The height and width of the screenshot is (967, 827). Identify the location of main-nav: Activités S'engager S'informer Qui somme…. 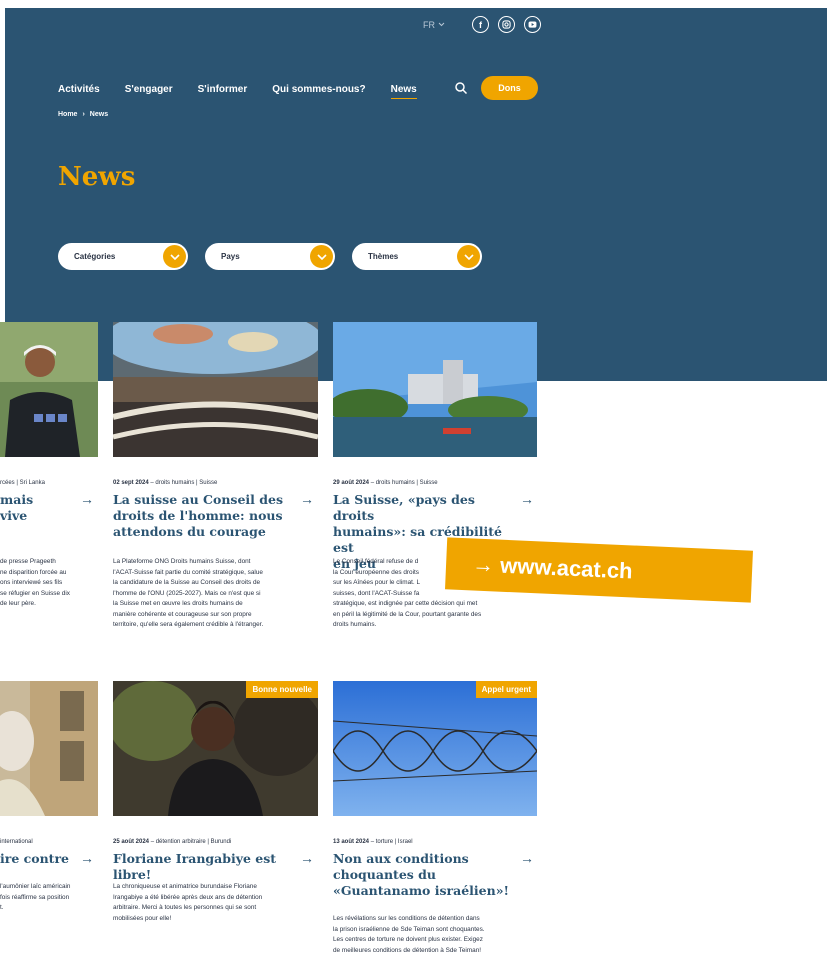
(237, 91).